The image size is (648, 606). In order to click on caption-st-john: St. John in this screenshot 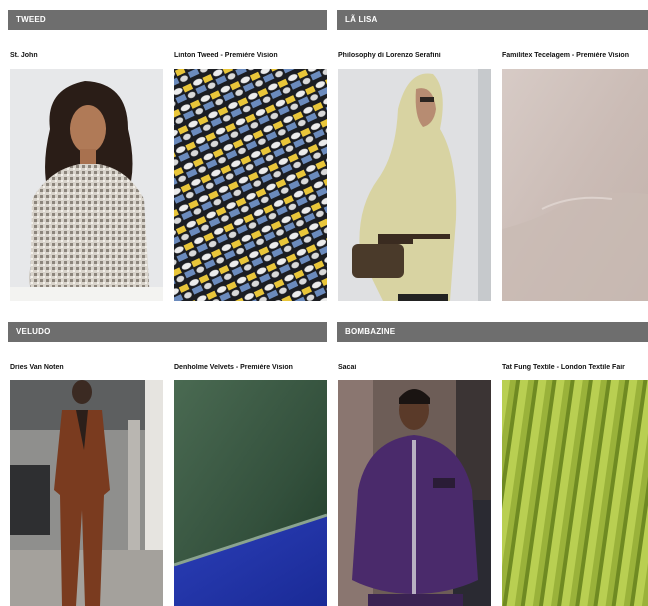, I will do `click(24, 55)`.